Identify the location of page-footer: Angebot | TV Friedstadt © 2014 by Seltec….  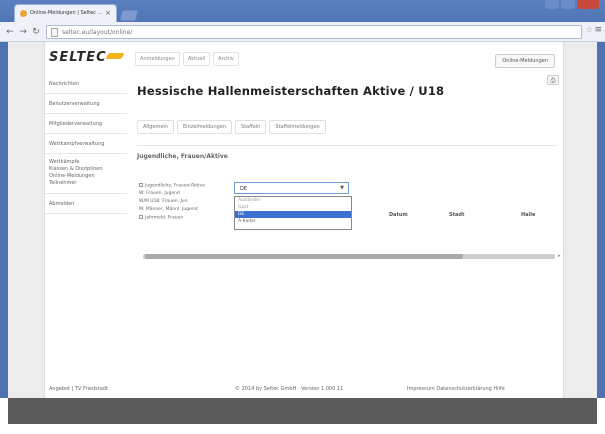
(305, 390).